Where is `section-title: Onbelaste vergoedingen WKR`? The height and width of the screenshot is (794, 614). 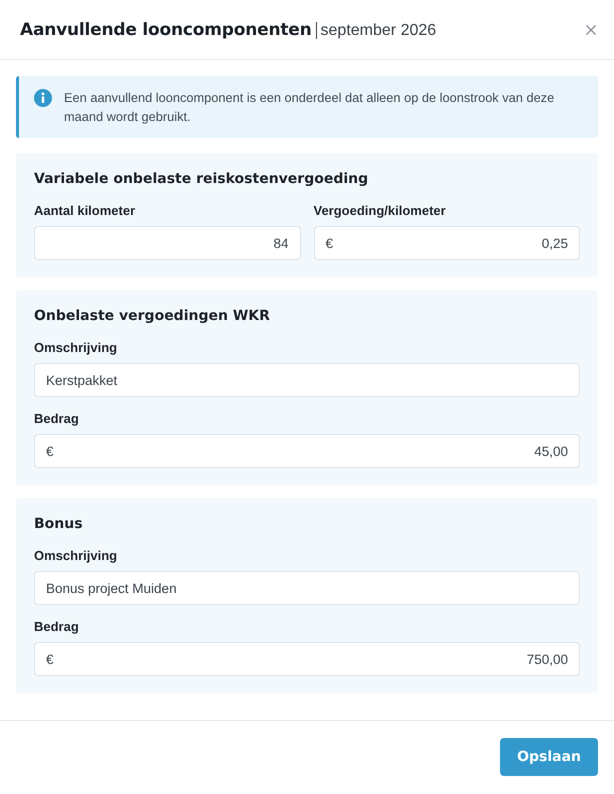 section-title: Onbelaste vergoedingen WKR is located at coordinates (152, 316).